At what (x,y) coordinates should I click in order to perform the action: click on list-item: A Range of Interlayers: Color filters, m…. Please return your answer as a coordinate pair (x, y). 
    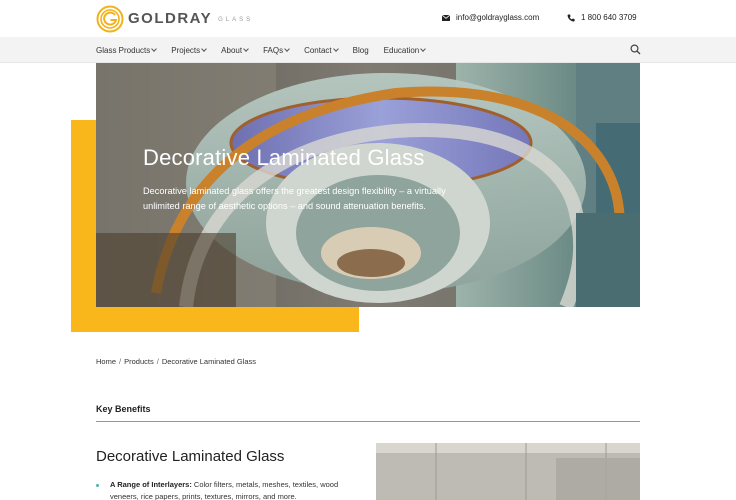
    Looking at the image, I should click on (231, 489).